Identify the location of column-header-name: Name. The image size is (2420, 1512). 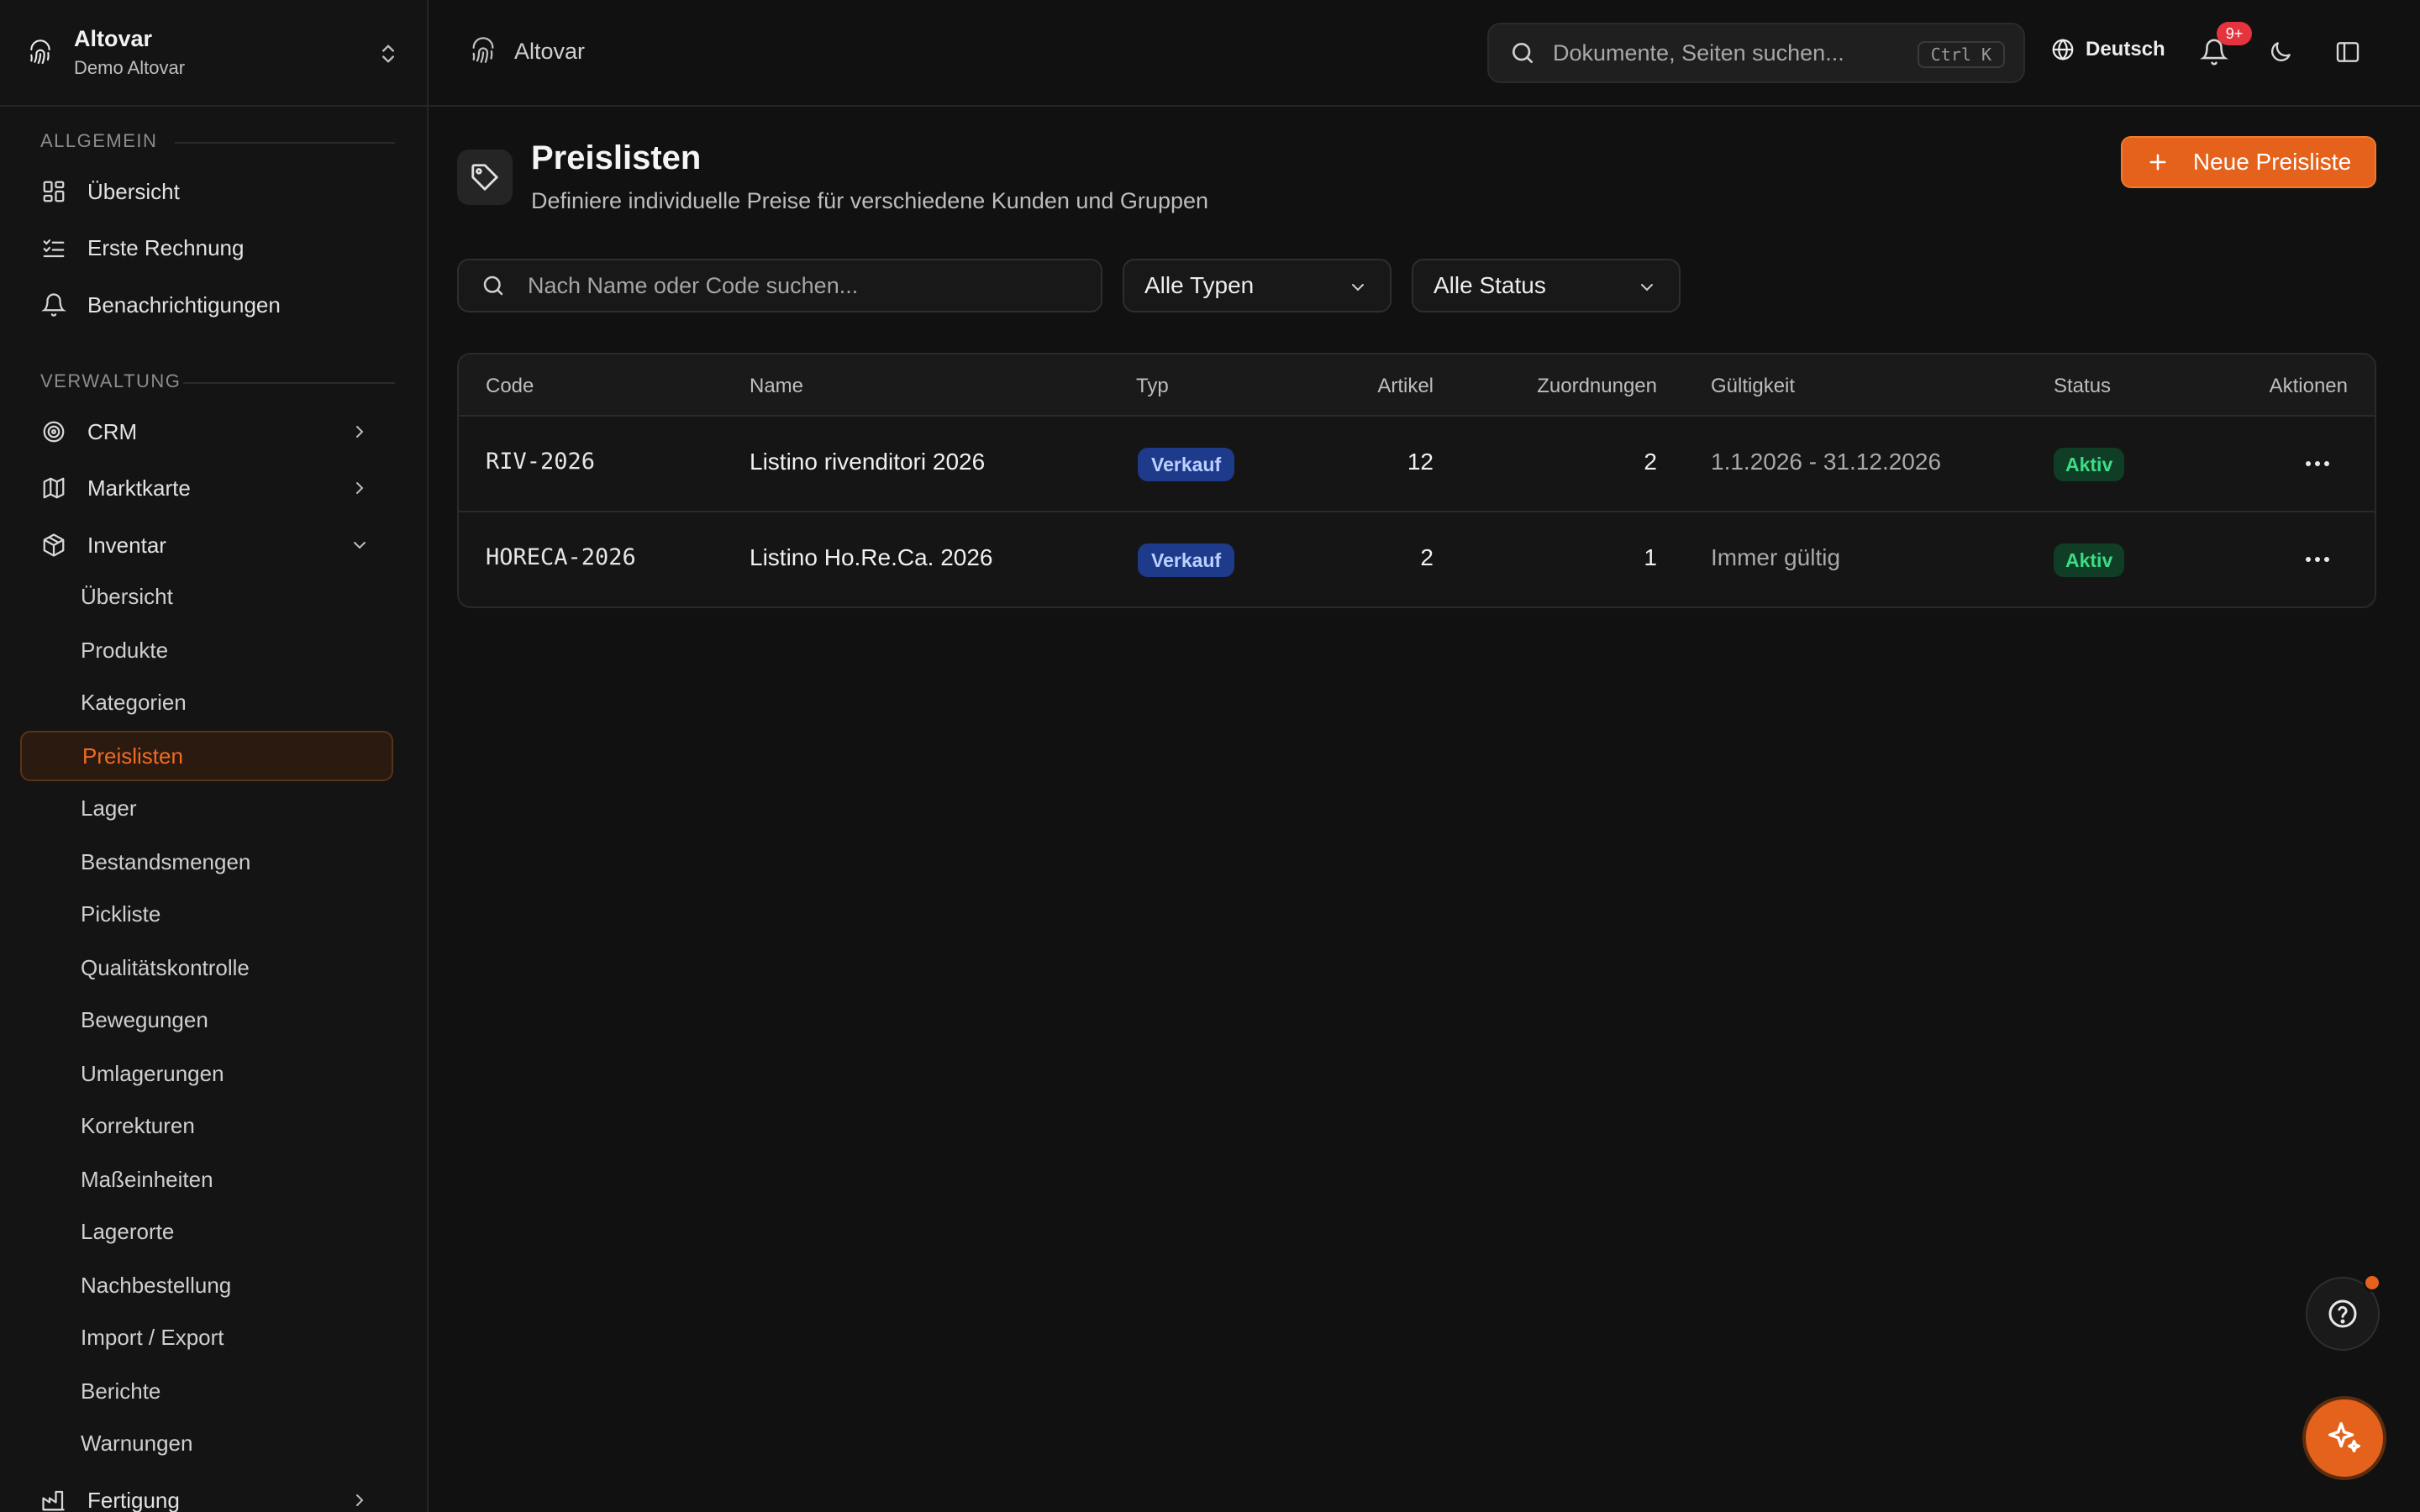
(777, 386).